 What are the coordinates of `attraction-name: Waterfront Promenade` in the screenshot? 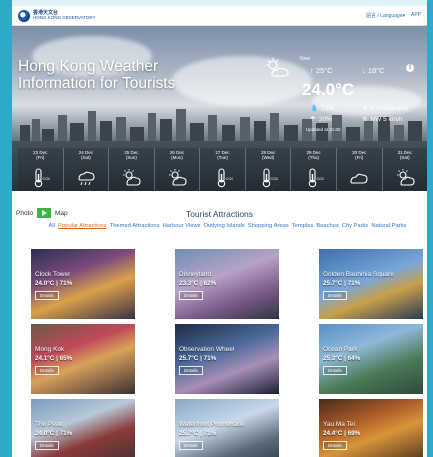 It's located at (212, 424).